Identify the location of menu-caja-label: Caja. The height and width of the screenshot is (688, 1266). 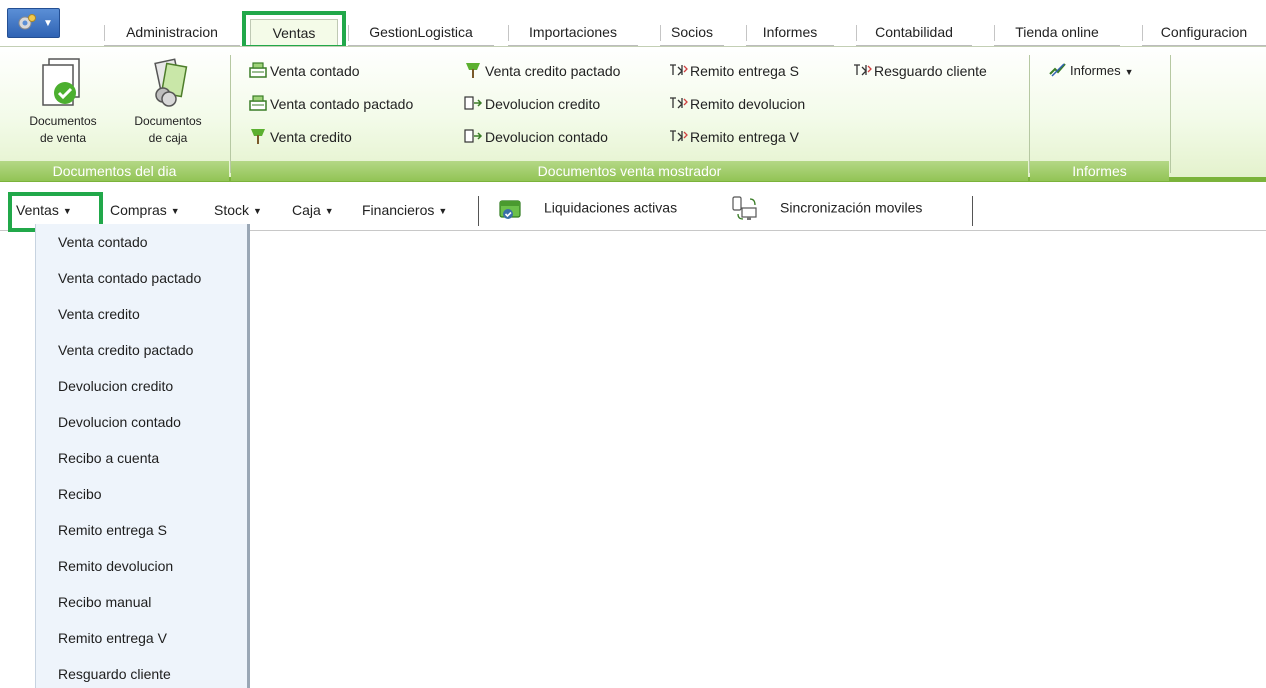
(306, 210).